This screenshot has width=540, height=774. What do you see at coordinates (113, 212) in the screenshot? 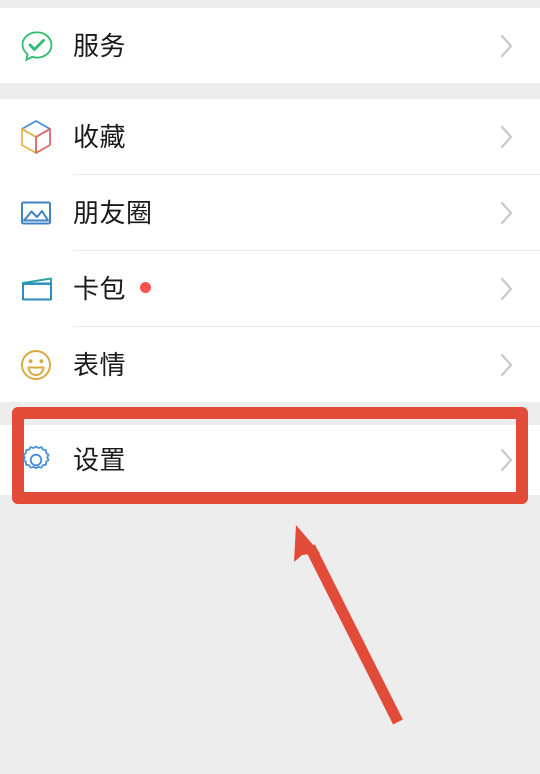
I see `list-item-text: 朋友圈` at bounding box center [113, 212].